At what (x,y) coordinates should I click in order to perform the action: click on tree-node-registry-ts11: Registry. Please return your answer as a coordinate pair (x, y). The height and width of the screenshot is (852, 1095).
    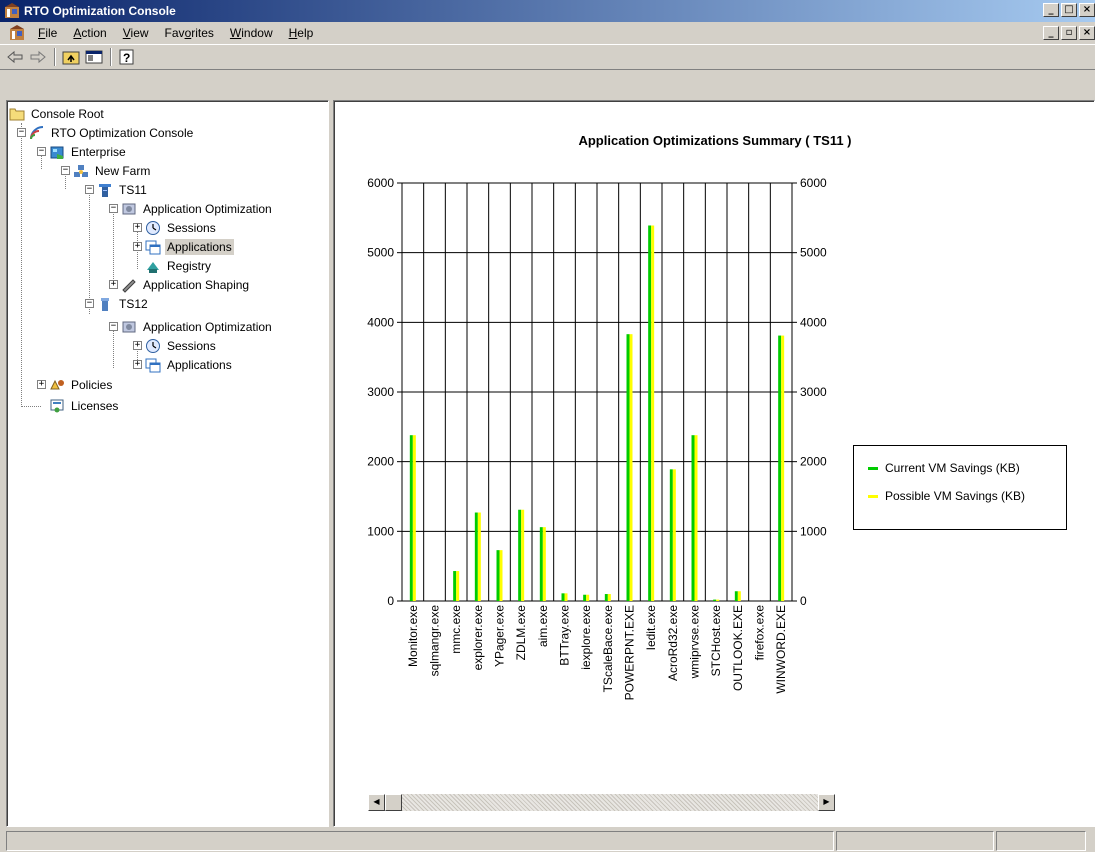
    Looking at the image, I should click on (179, 265).